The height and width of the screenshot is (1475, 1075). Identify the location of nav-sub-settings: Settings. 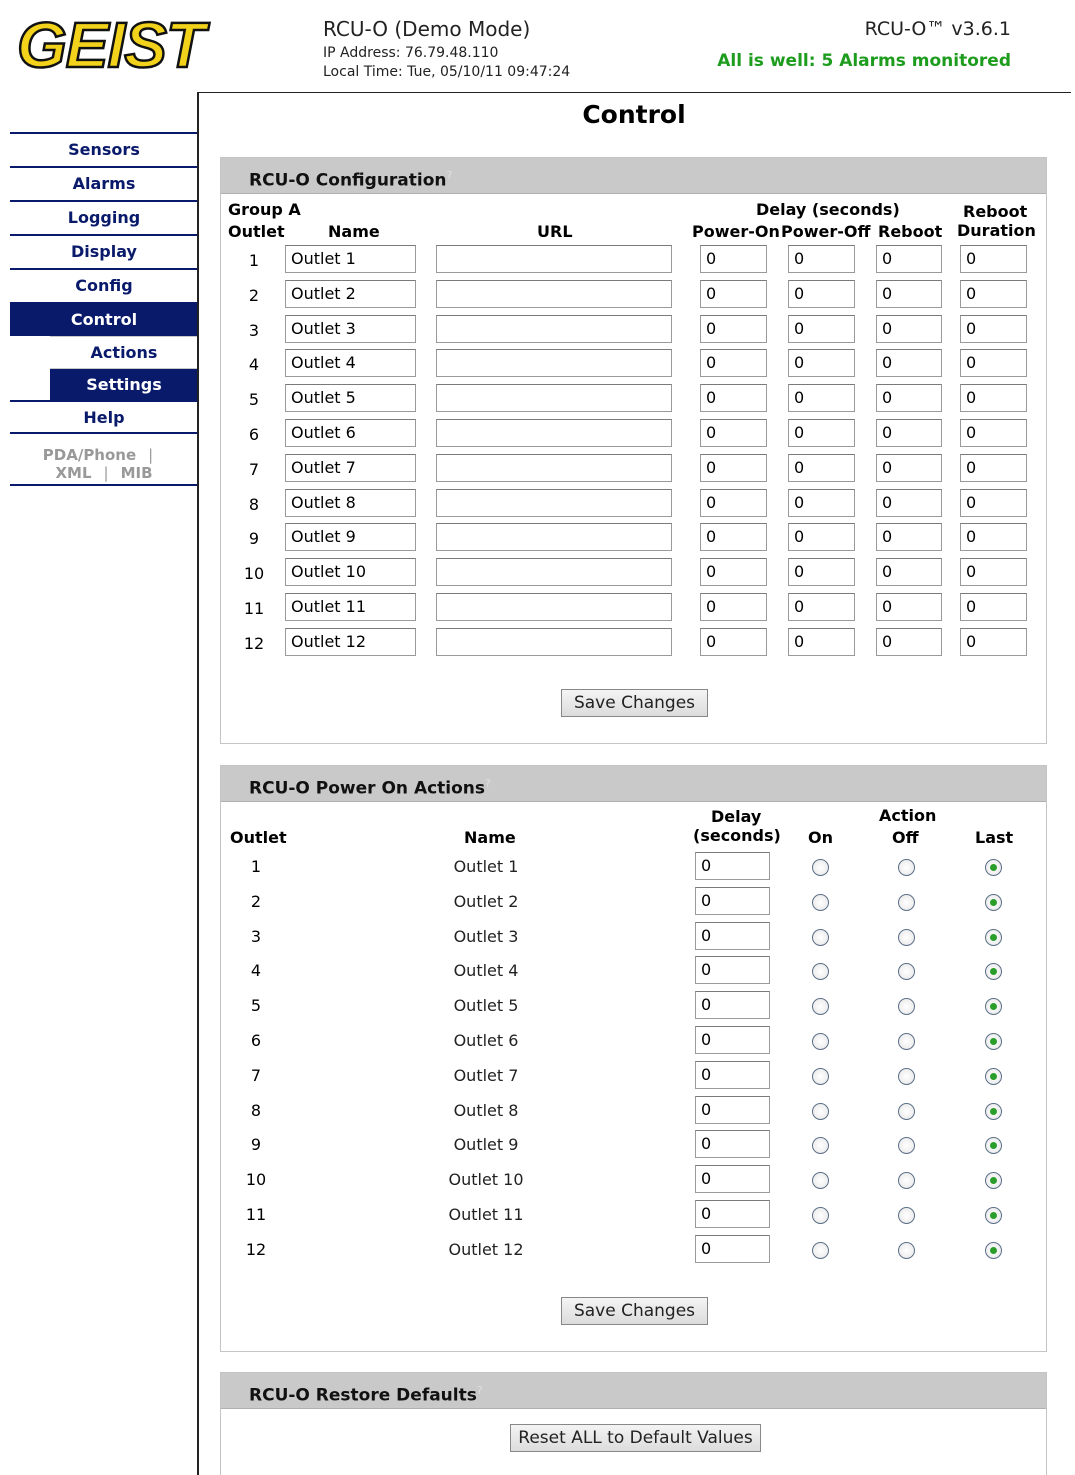
(124, 384).